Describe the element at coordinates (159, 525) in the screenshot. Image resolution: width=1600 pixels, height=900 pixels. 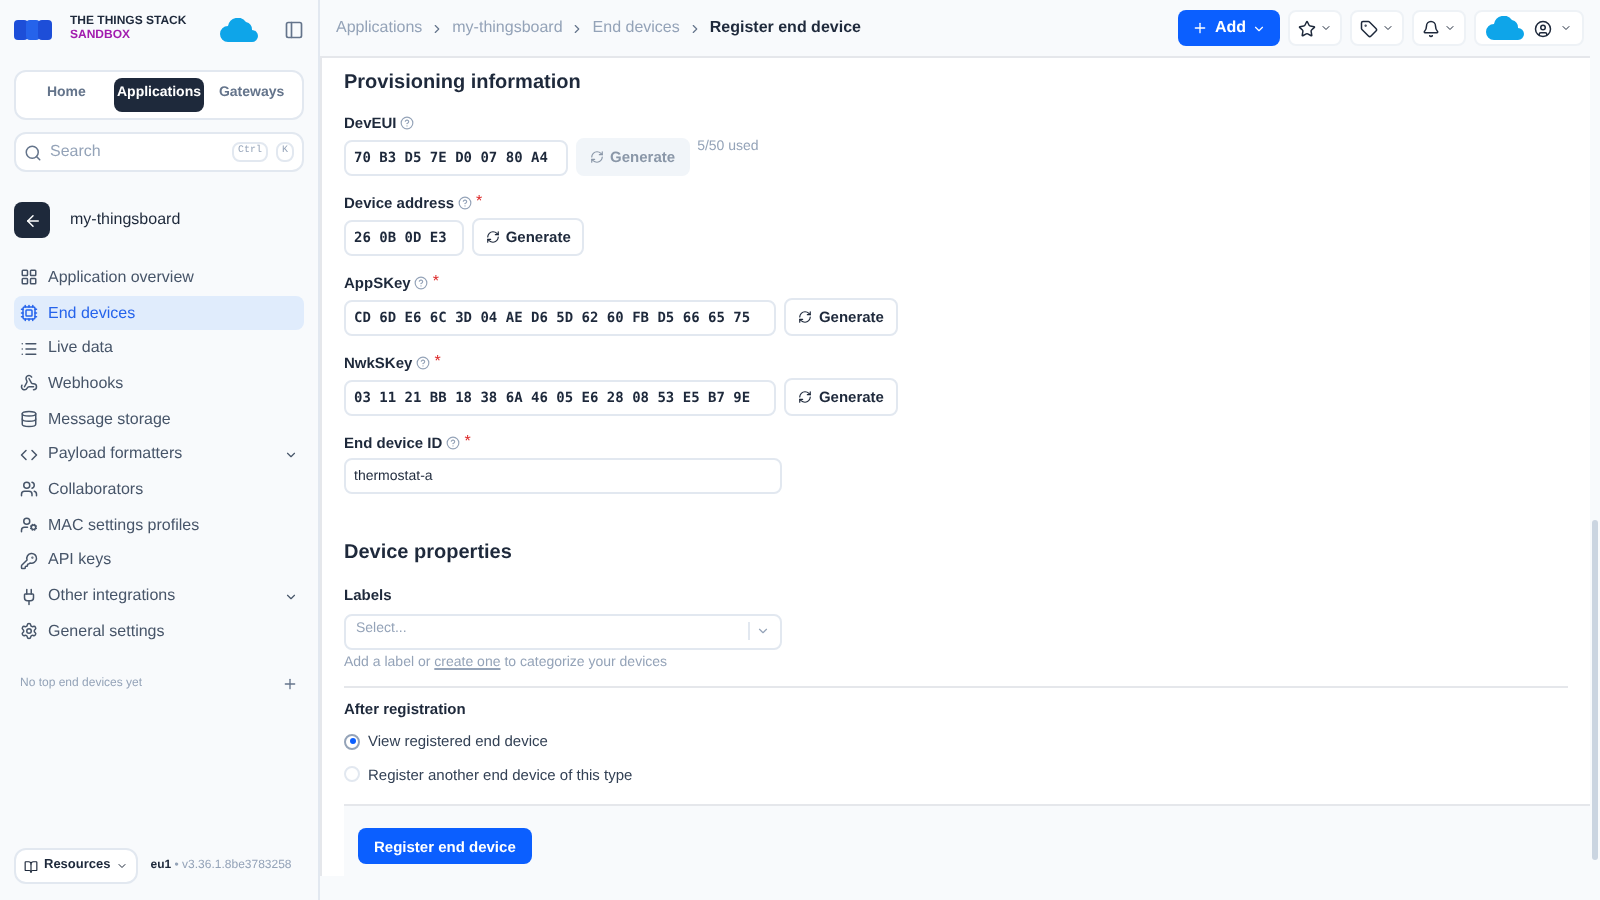
I see `nav-item: MAC settings profiles` at that location.